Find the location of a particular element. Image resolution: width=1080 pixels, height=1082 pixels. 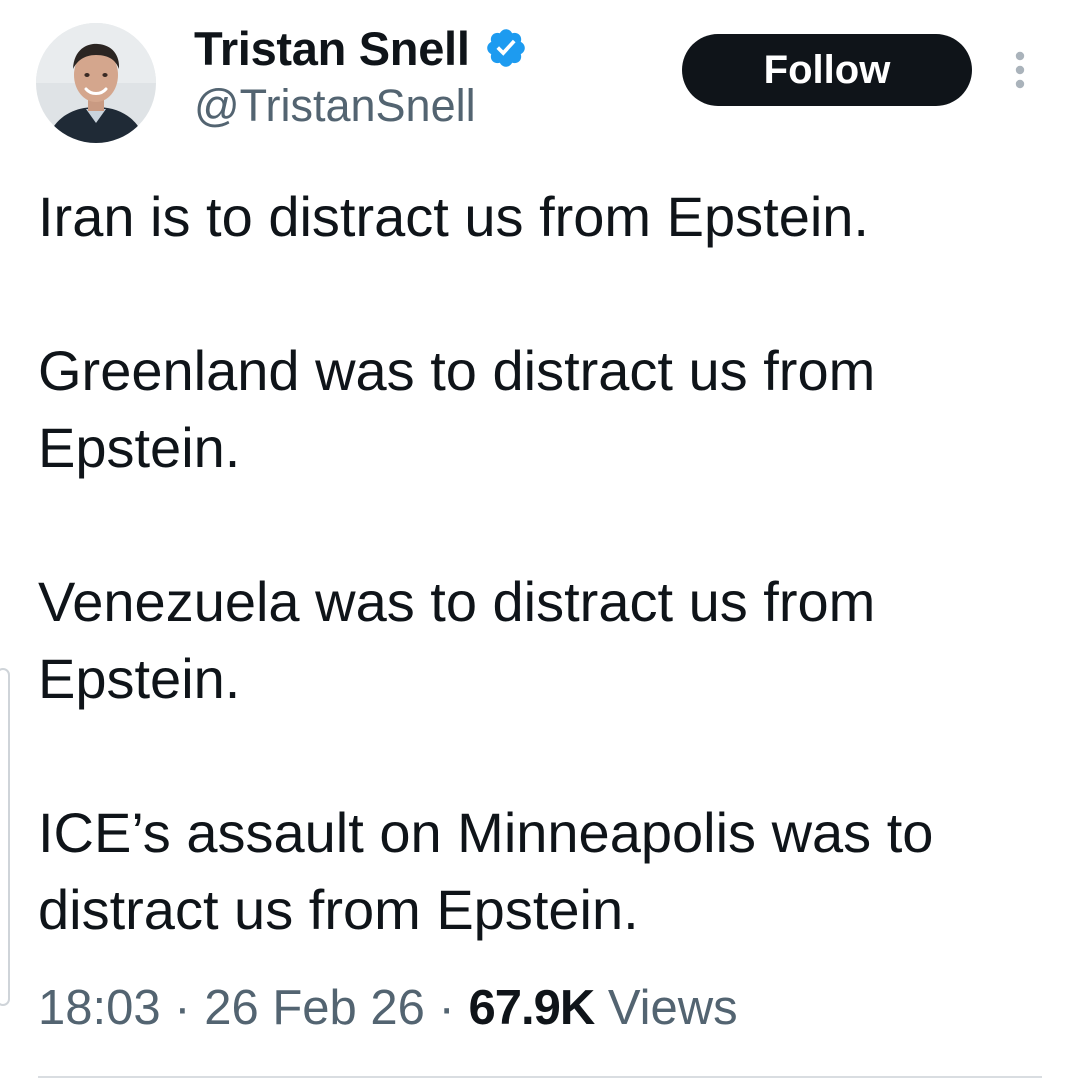

author-name-row: Tristan Snell is located at coordinates (361, 48).